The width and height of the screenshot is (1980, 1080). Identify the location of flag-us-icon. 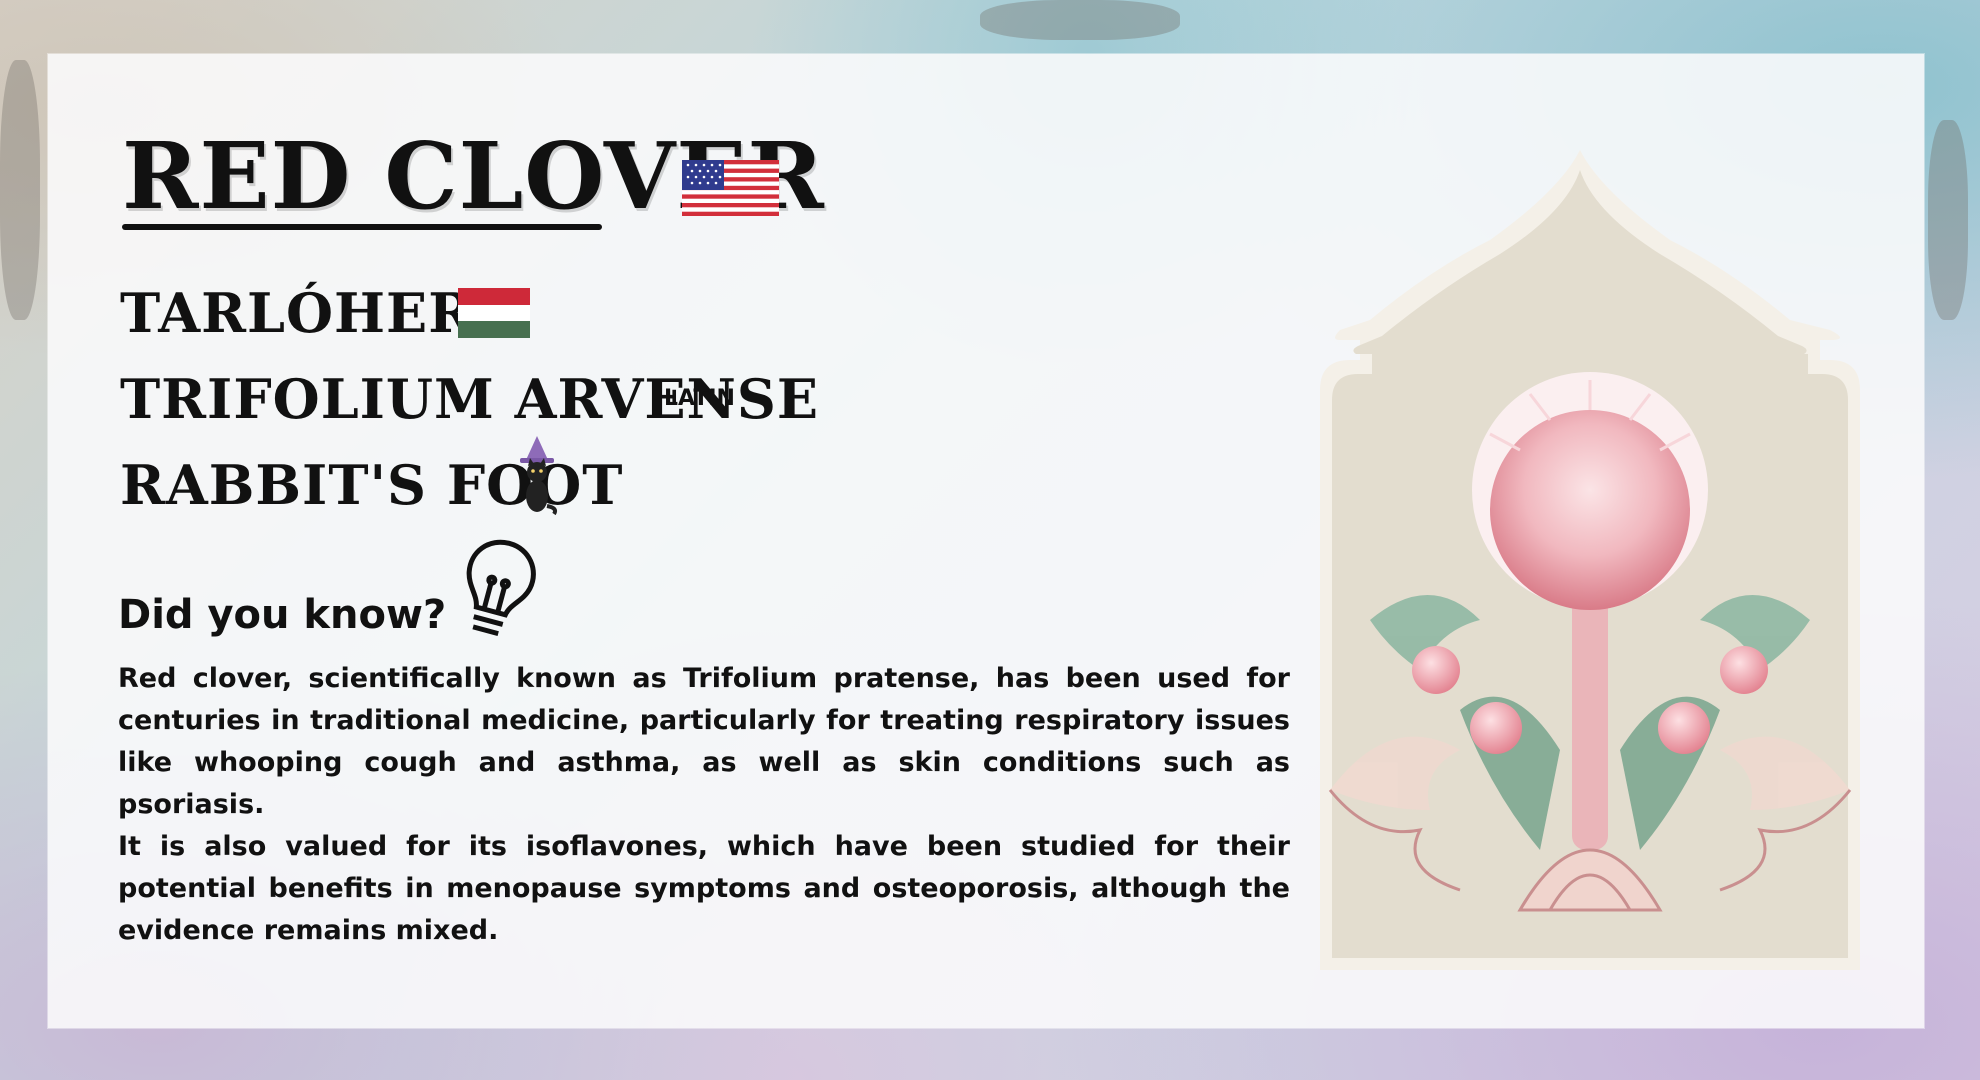
(730, 188).